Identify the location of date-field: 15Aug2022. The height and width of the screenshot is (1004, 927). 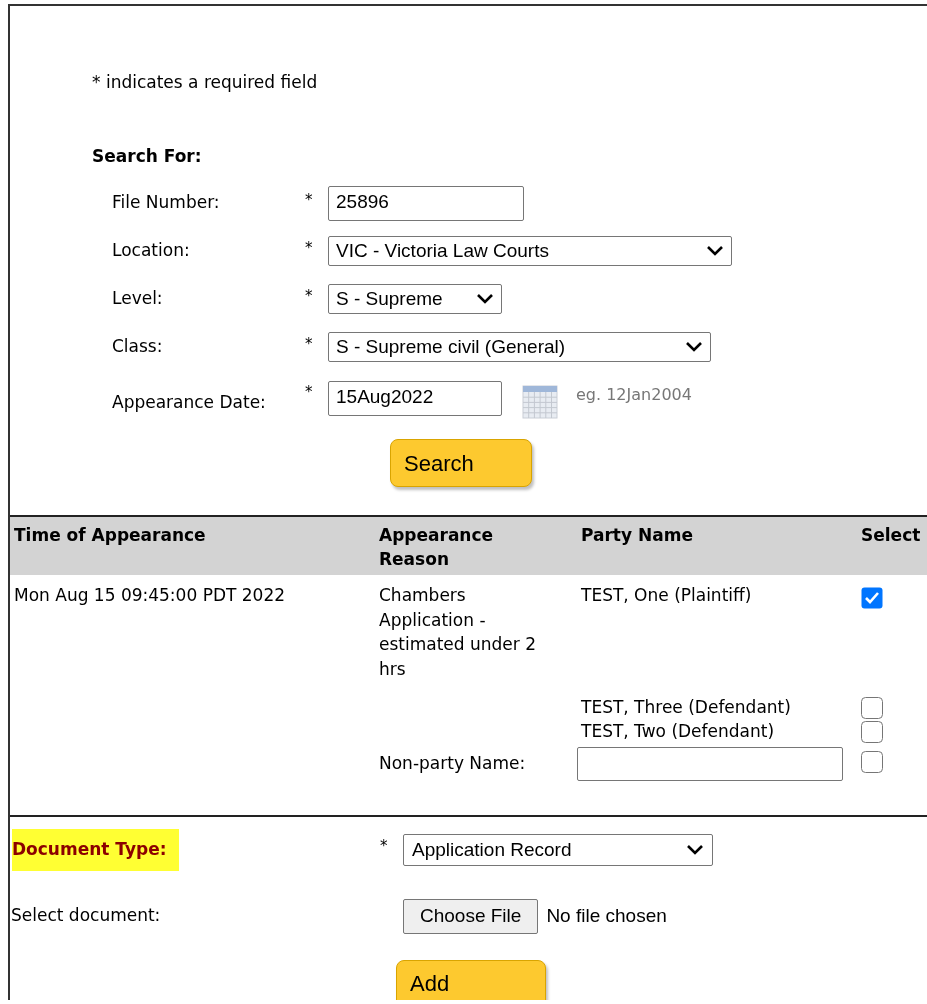
(415, 398).